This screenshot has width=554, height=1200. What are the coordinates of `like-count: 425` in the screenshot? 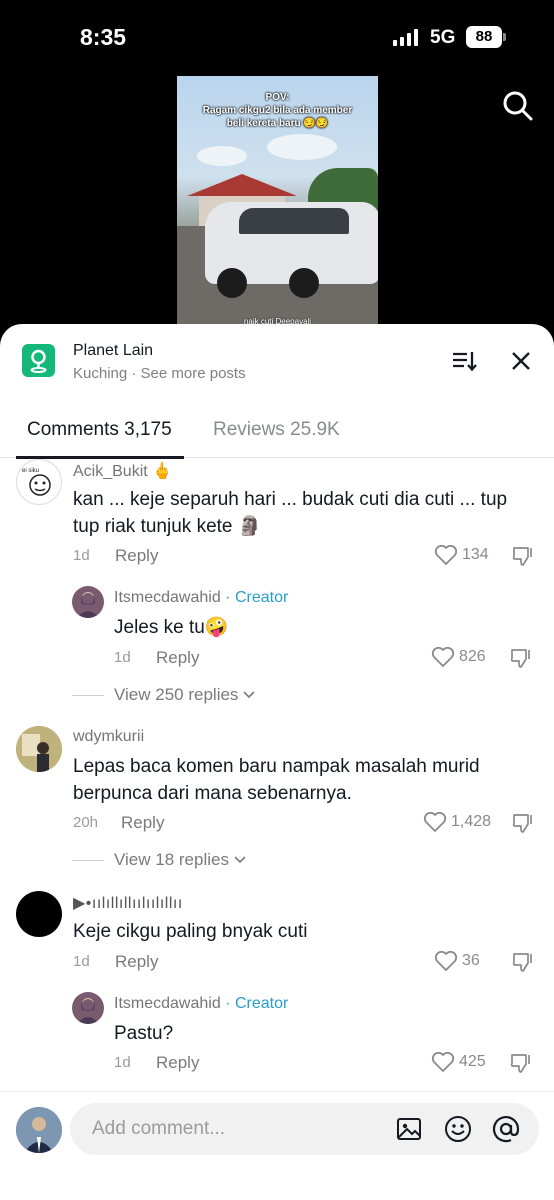 It's located at (472, 1061).